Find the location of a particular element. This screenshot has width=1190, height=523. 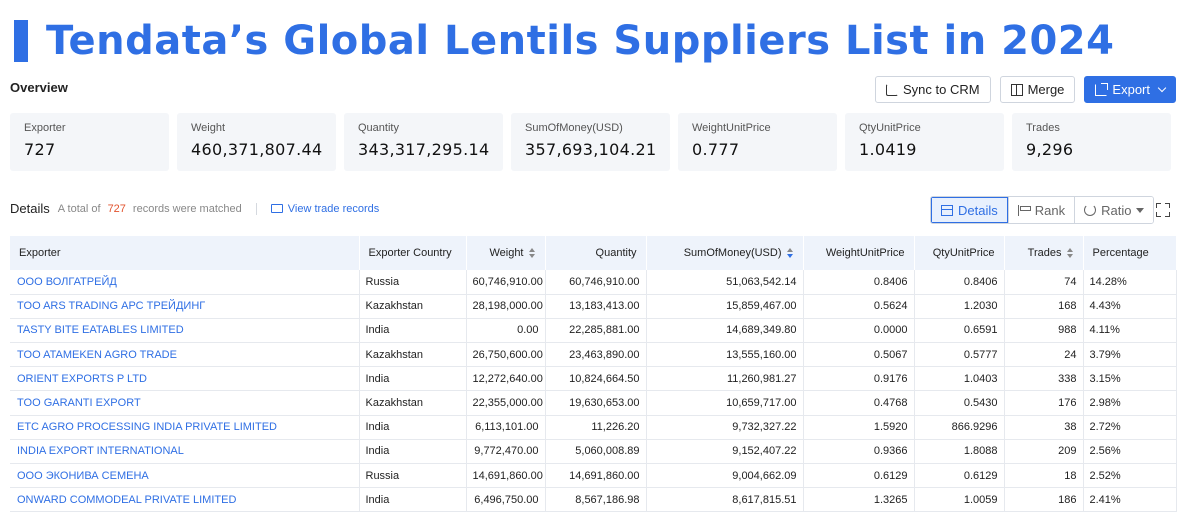

cell-sum-of-money: 51,063,542.14 is located at coordinates (725, 282).